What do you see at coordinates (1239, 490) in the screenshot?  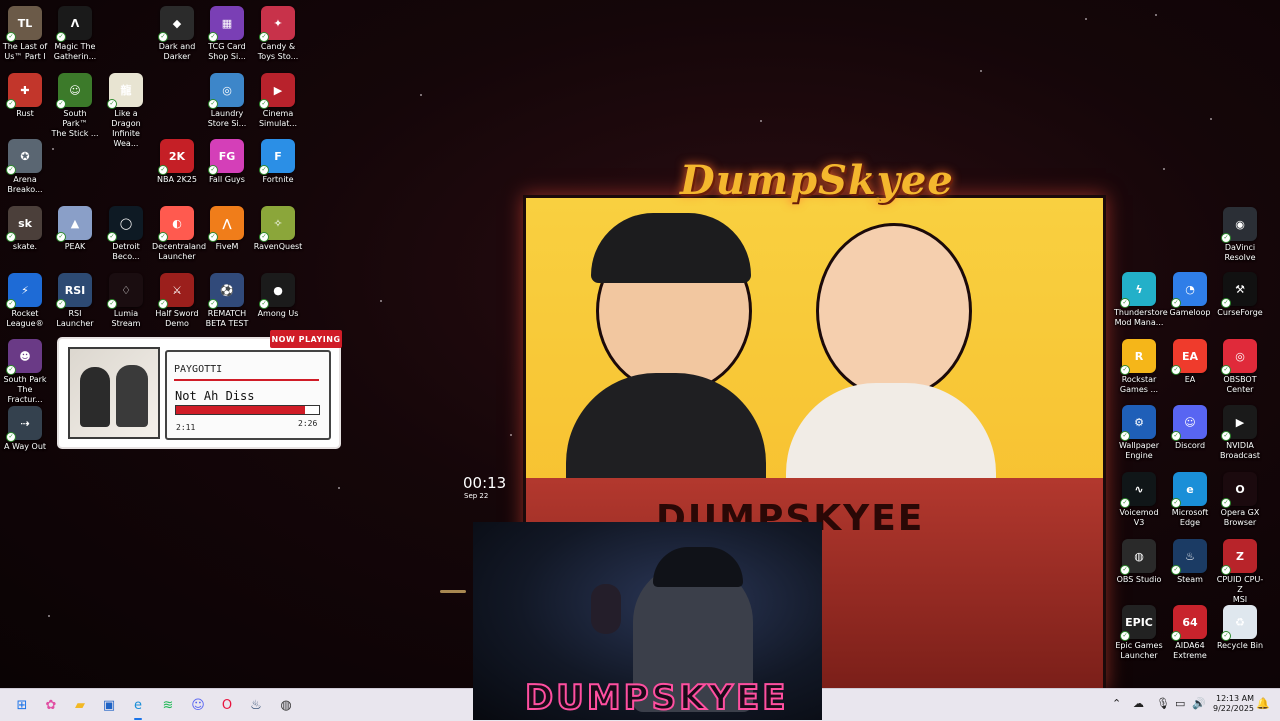 I see `opera-gx-icon: O ✓` at bounding box center [1239, 490].